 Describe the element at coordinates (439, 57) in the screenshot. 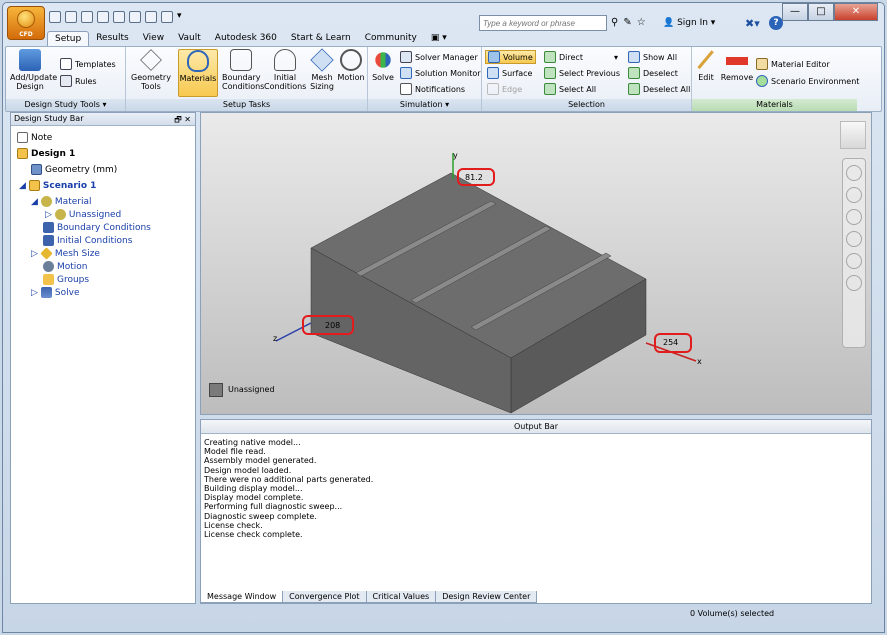

I see `solver-manager-button: Solver Manager` at that location.